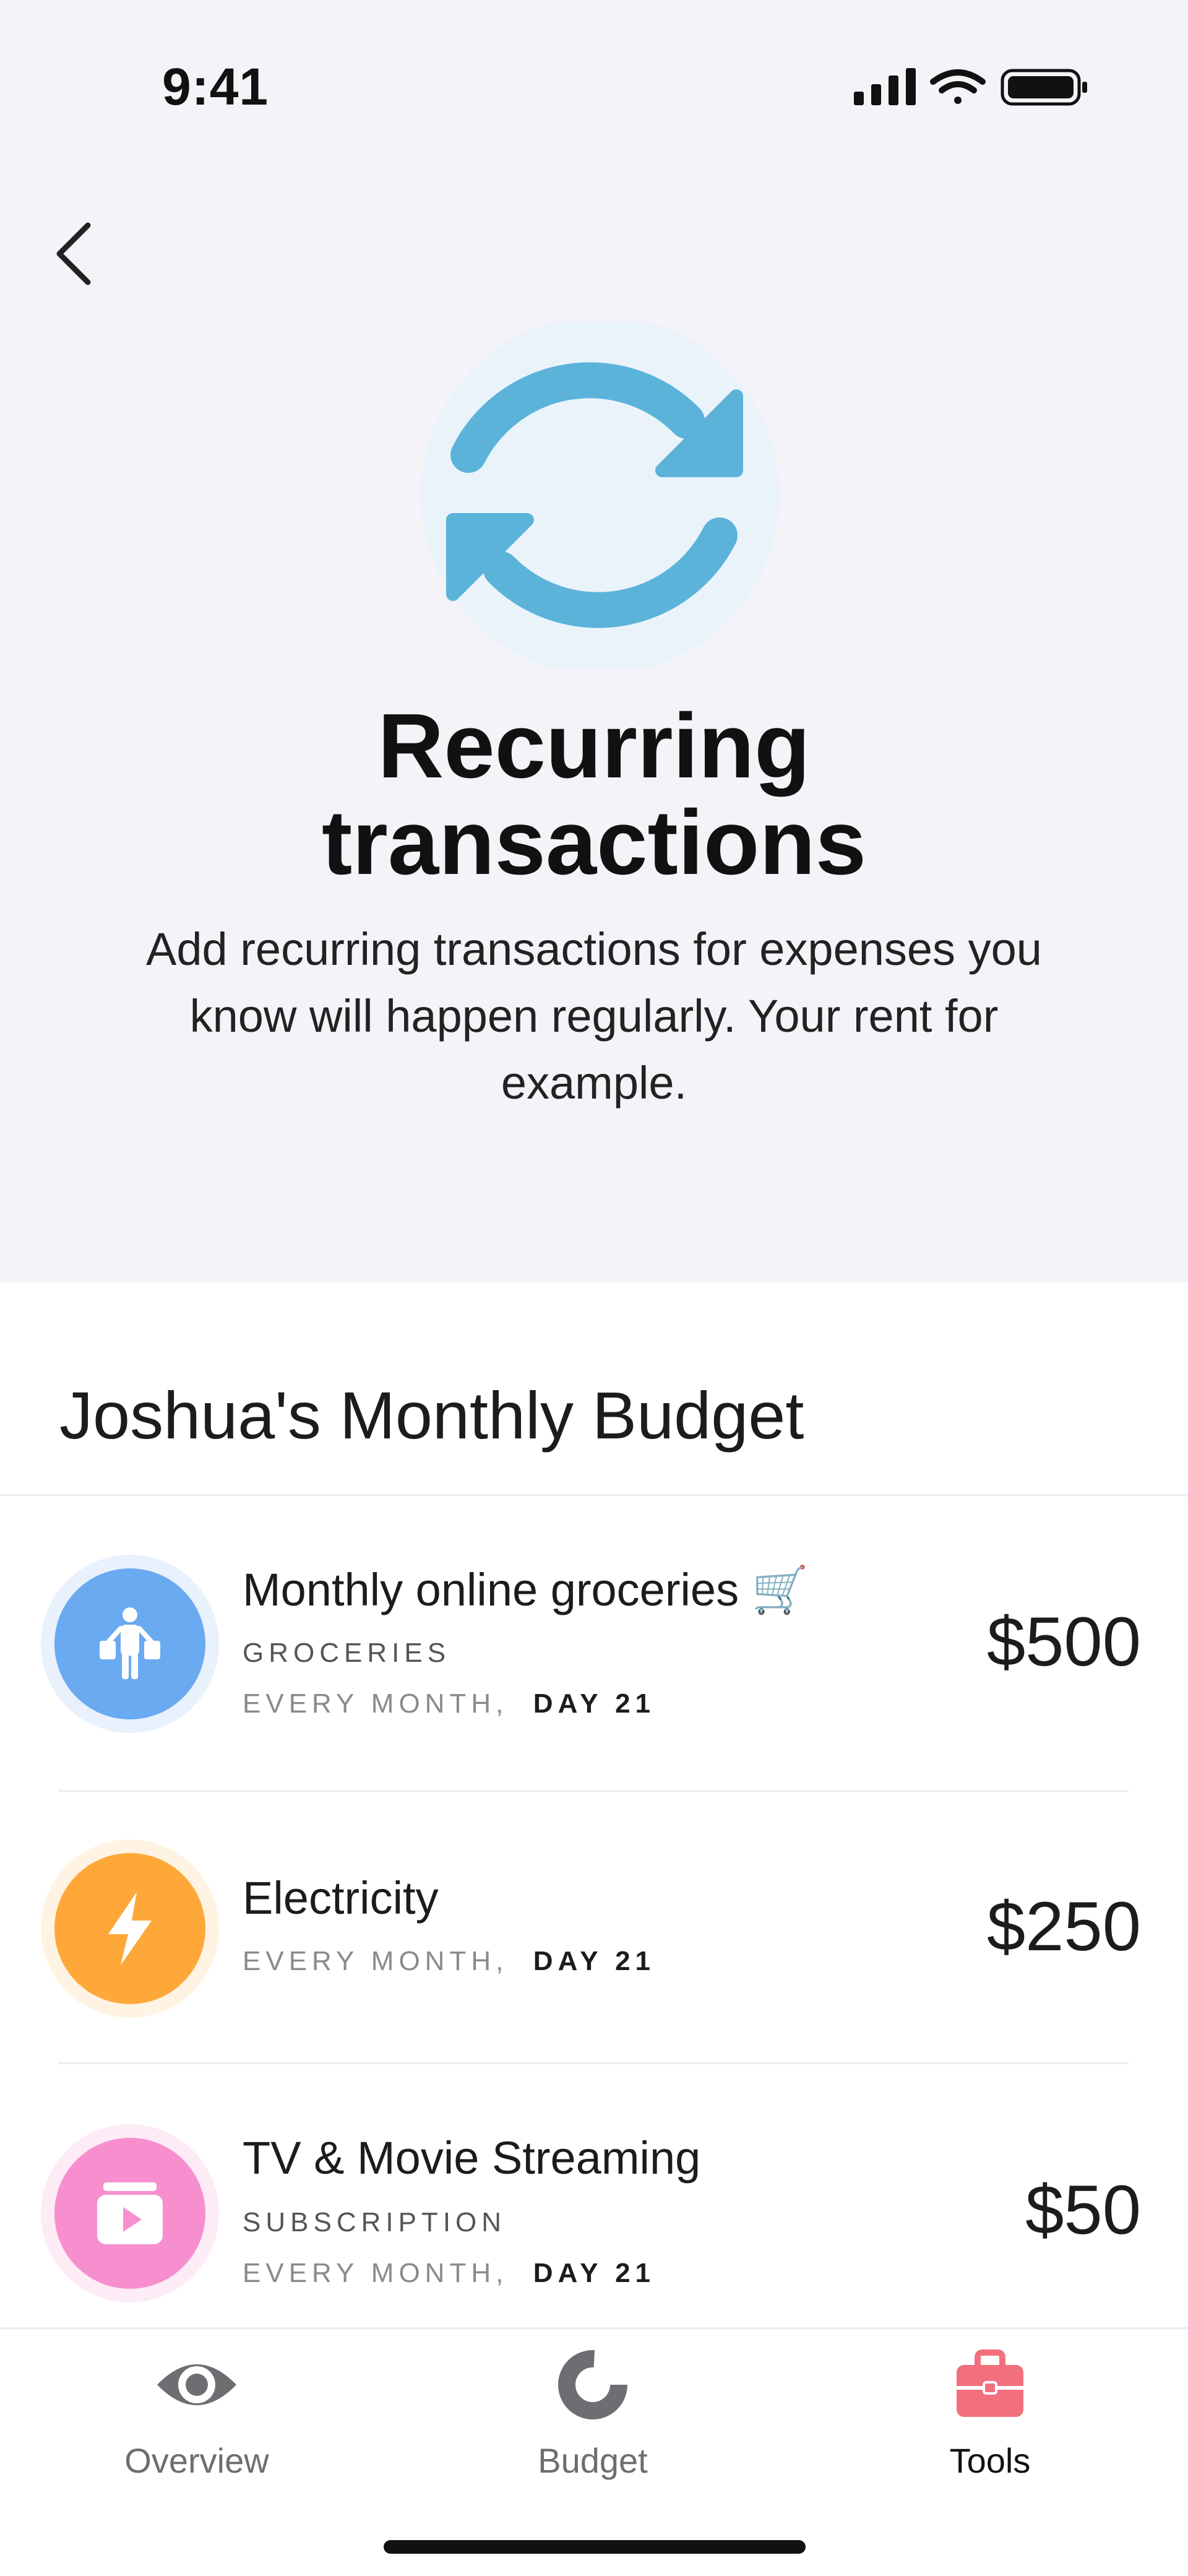 The image size is (1188, 2576). I want to click on transaction-category: SUBSCRIPTION, so click(375, 2222).